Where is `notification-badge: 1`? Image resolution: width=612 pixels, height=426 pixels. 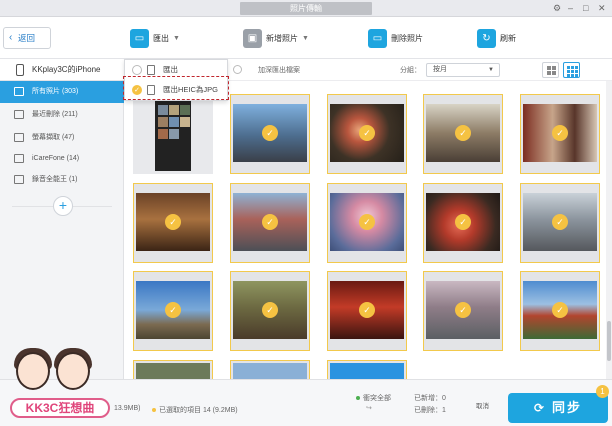
notification-badge: 1 is located at coordinates (602, 391).